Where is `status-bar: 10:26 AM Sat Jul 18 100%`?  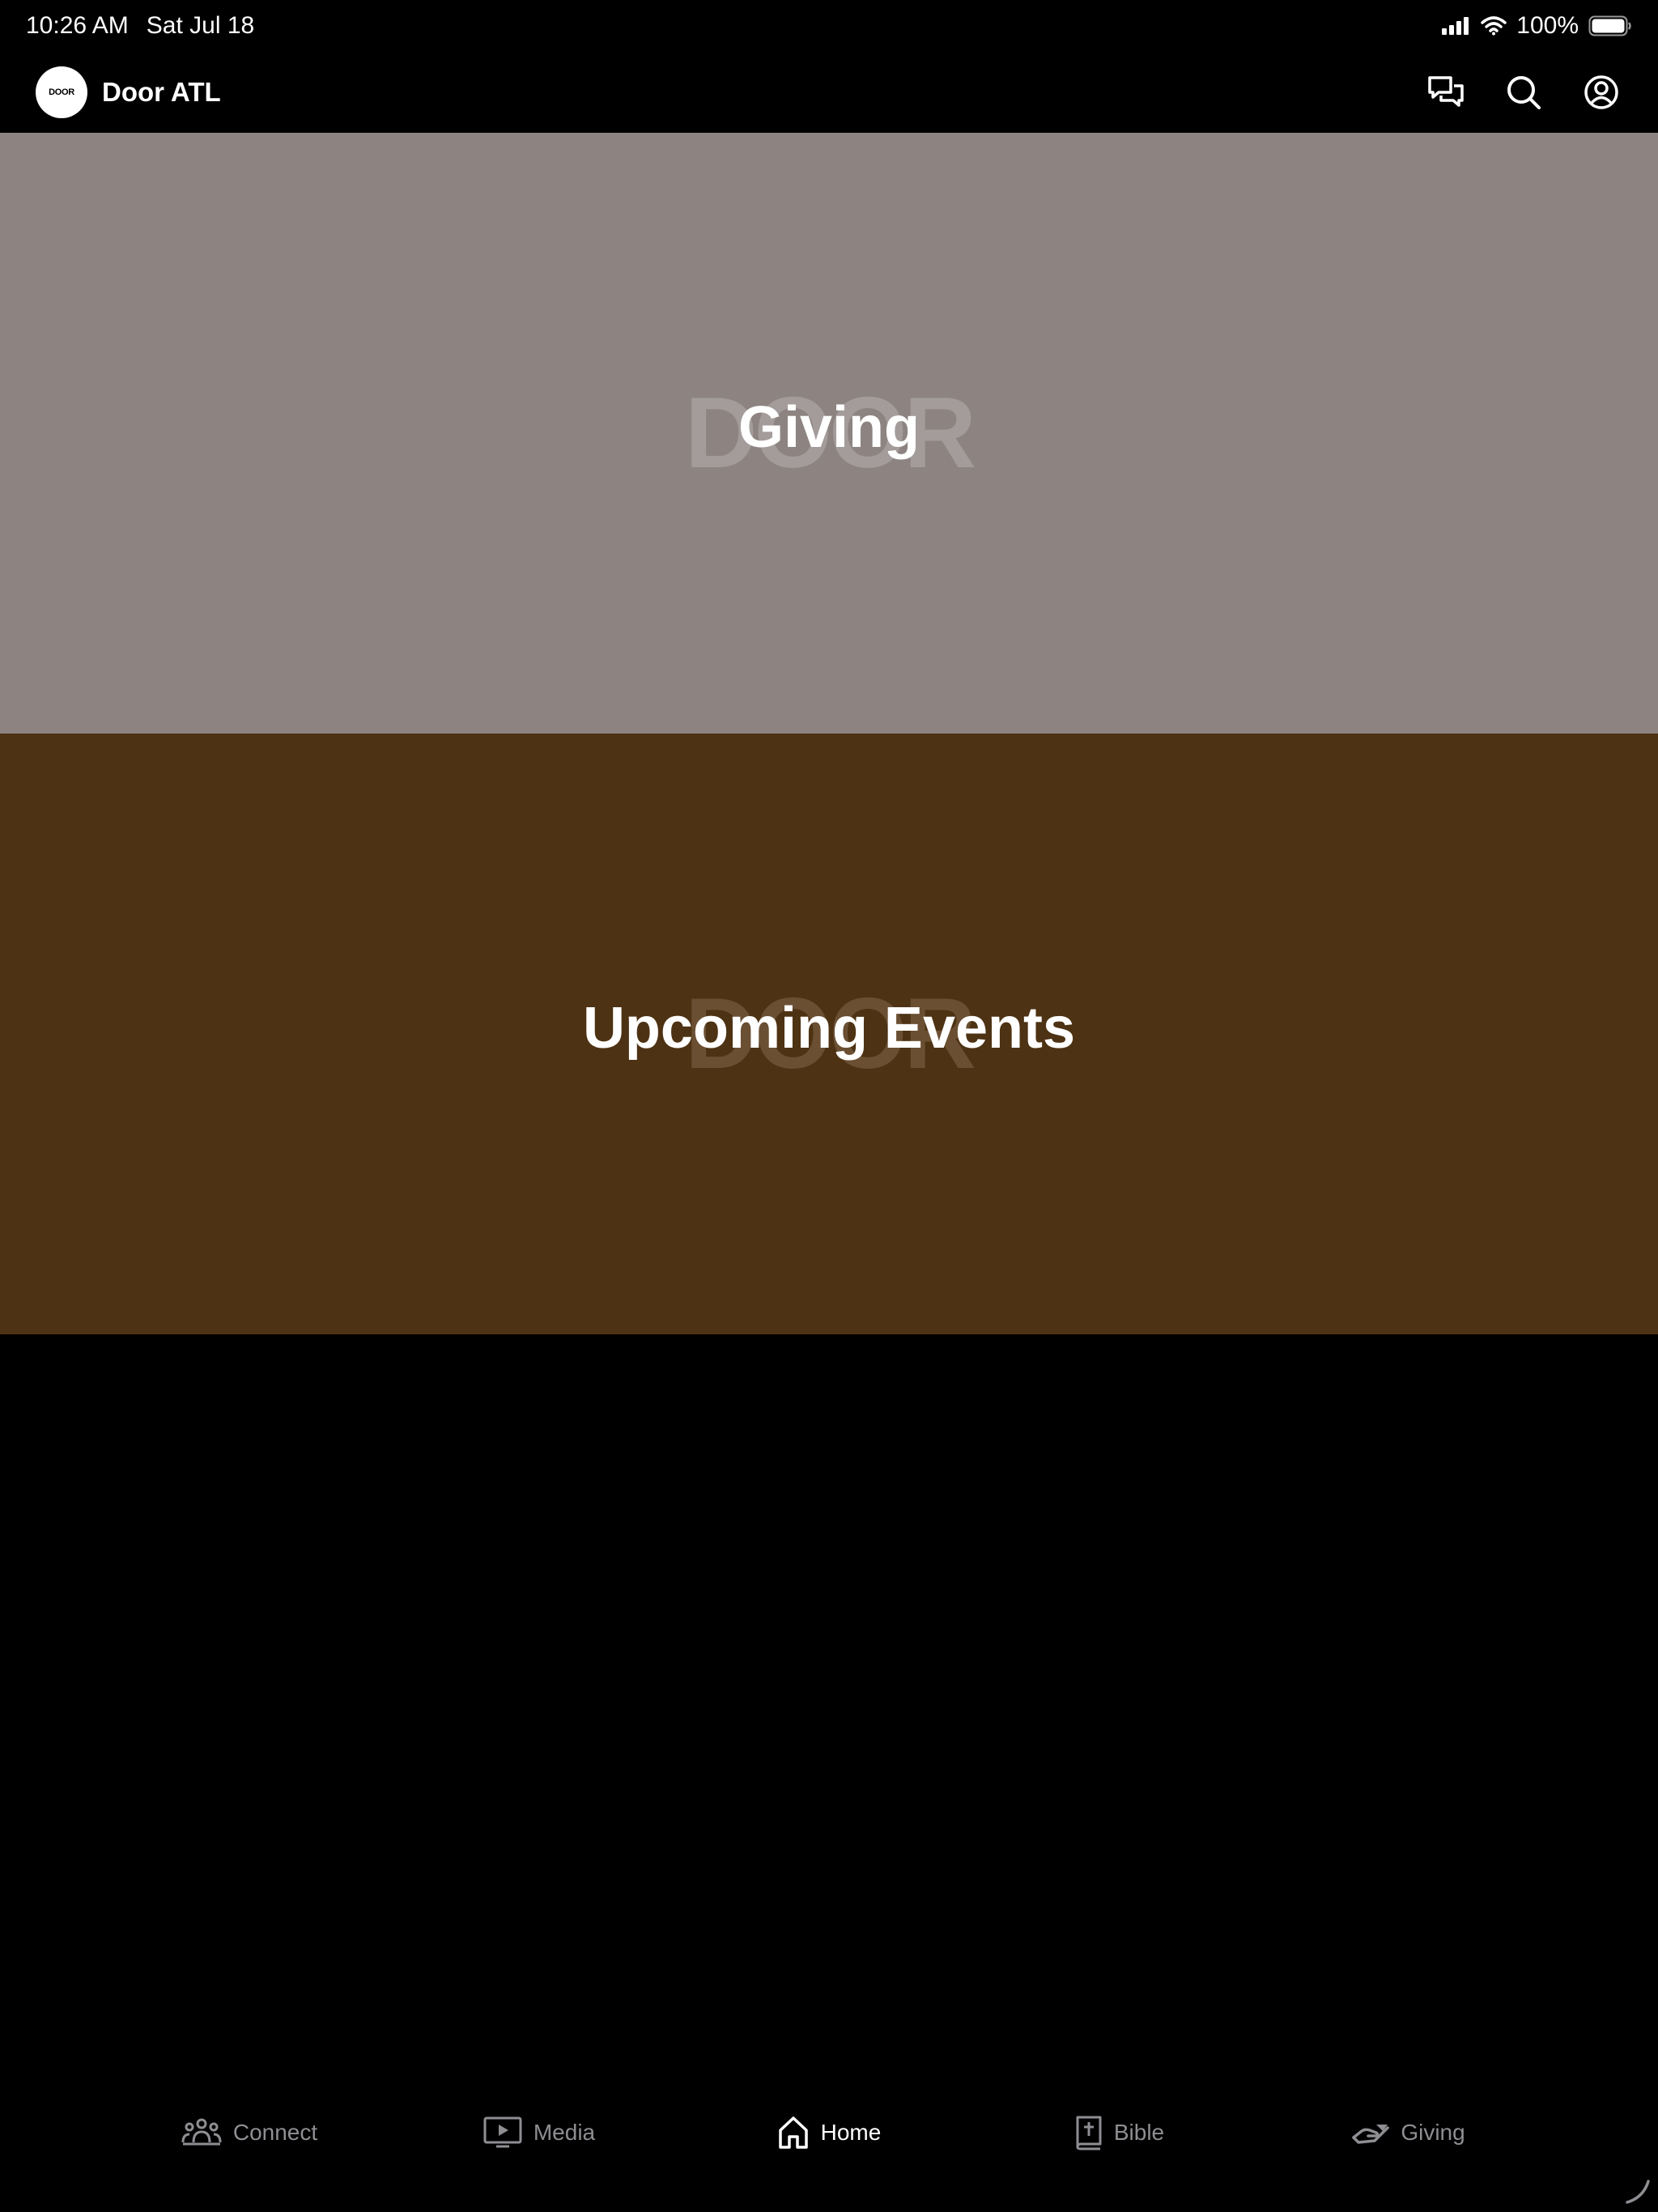
status-bar: 10:26 AM Sat Jul 18 100% is located at coordinates (829, 26).